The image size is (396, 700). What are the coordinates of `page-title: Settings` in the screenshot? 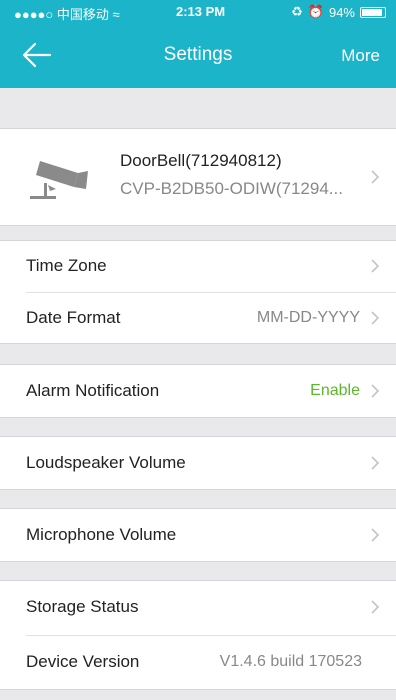 It's located at (198, 54).